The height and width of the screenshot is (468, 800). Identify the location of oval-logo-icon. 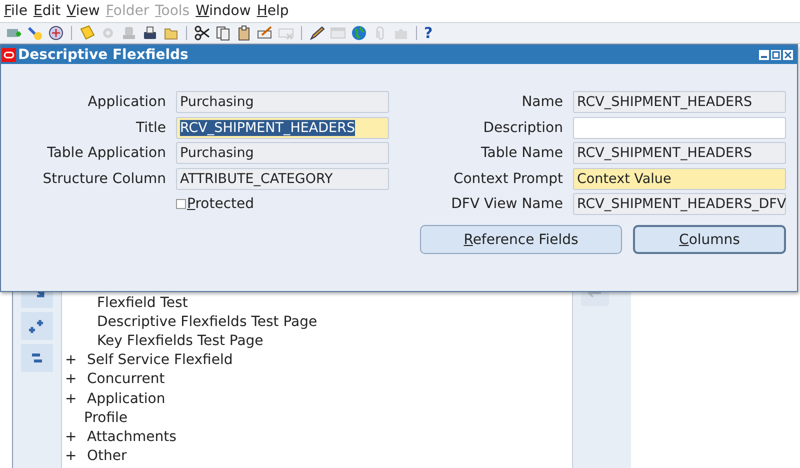
(9, 55).